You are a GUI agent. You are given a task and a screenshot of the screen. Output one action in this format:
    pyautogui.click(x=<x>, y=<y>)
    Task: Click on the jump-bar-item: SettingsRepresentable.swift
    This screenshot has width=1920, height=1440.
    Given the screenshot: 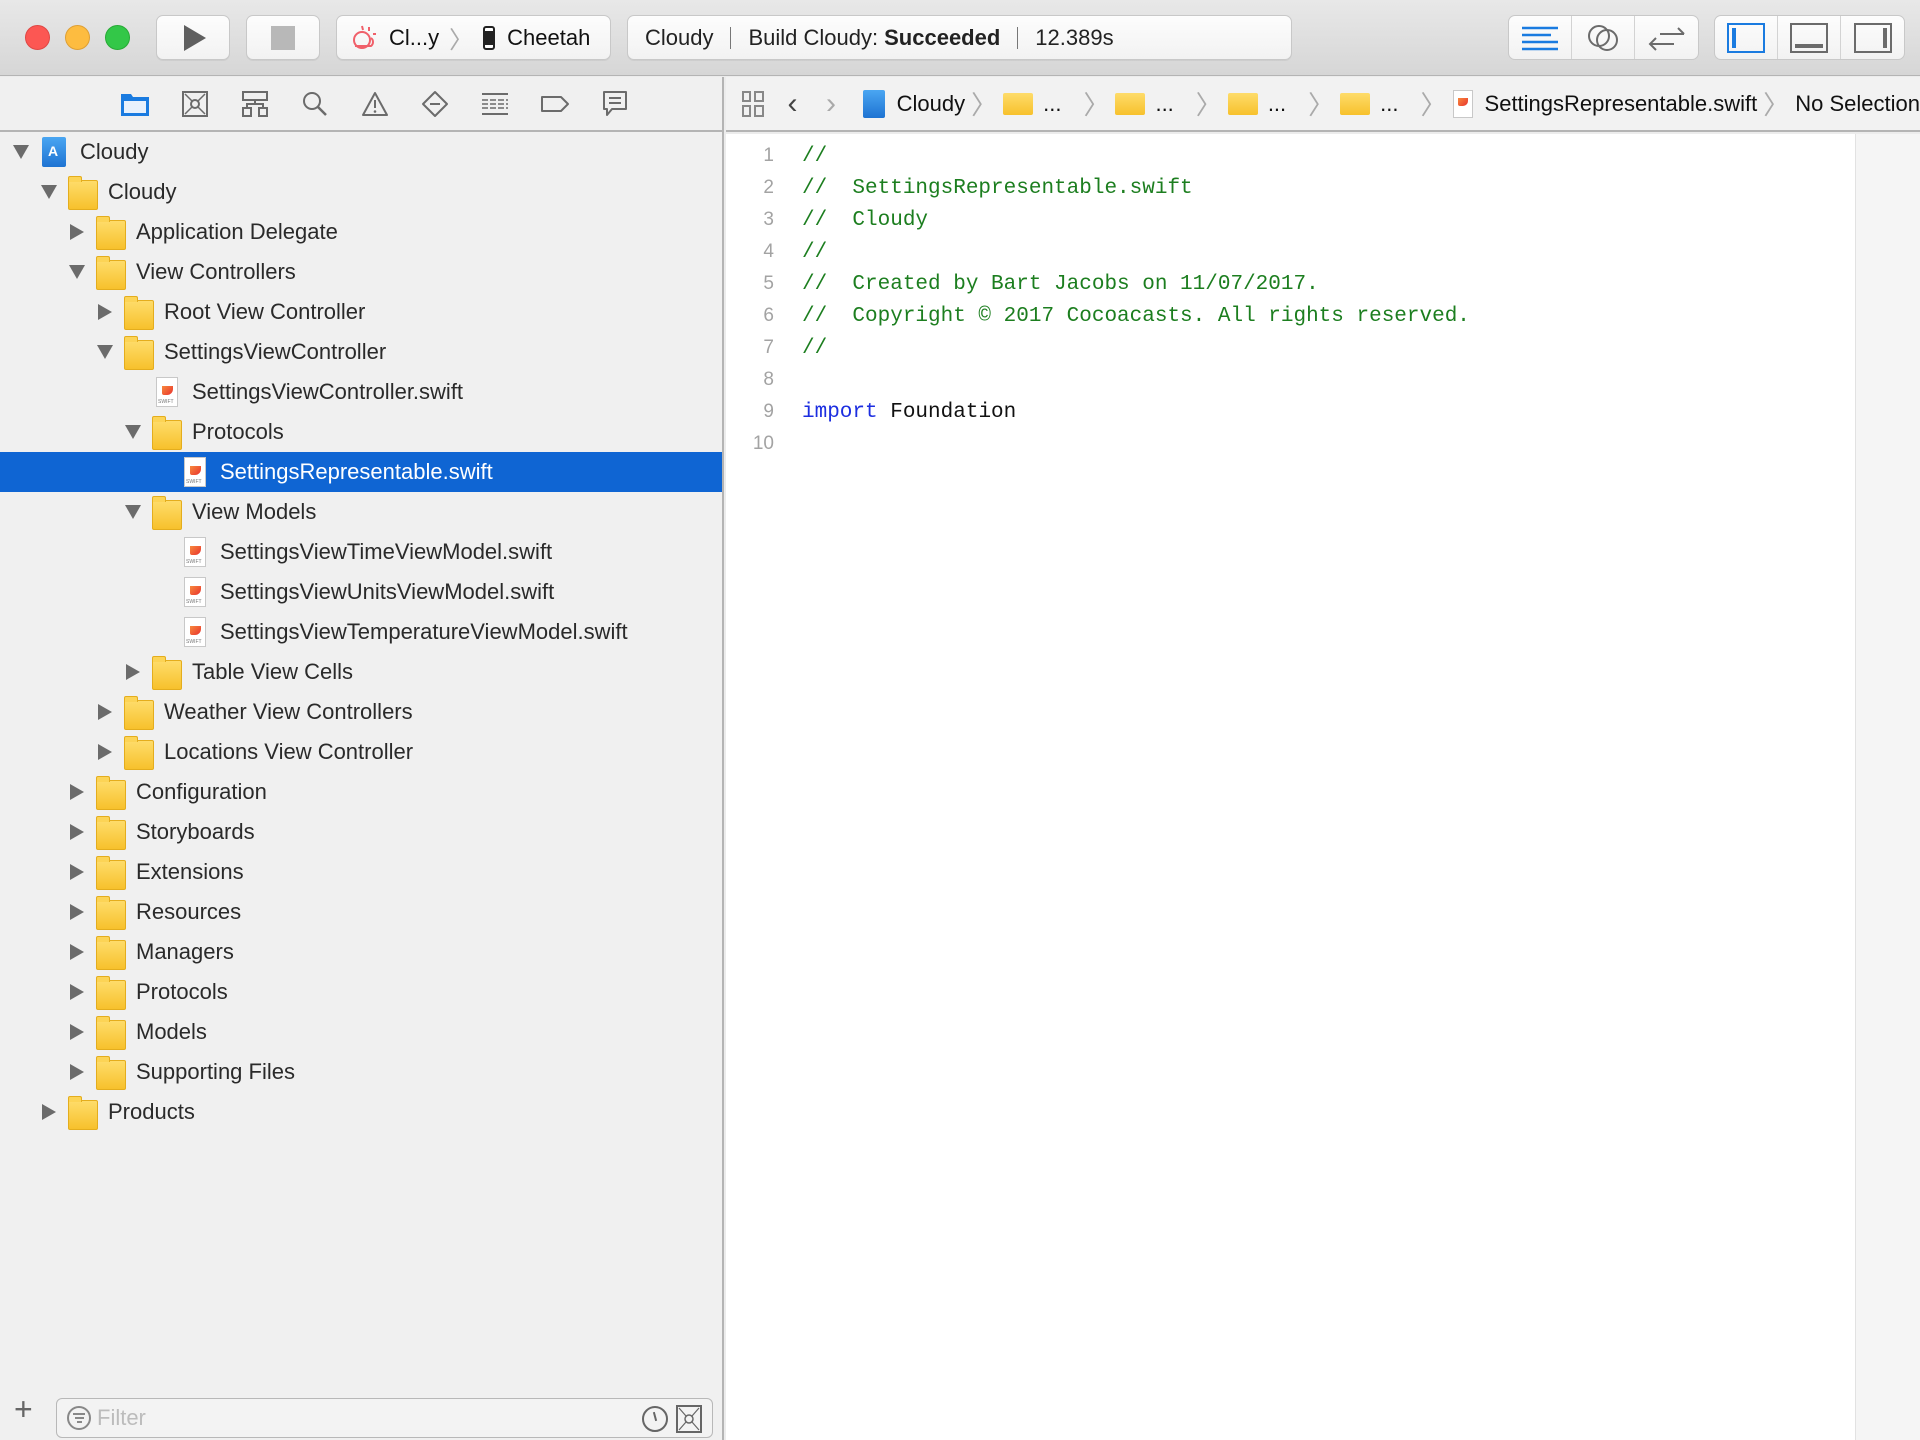 What is the action you would take?
    pyautogui.click(x=1604, y=103)
    